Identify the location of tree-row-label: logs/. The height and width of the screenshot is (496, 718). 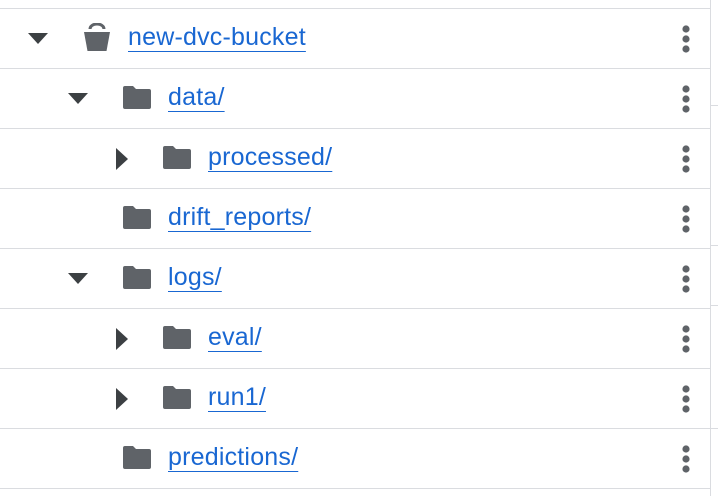
(195, 277).